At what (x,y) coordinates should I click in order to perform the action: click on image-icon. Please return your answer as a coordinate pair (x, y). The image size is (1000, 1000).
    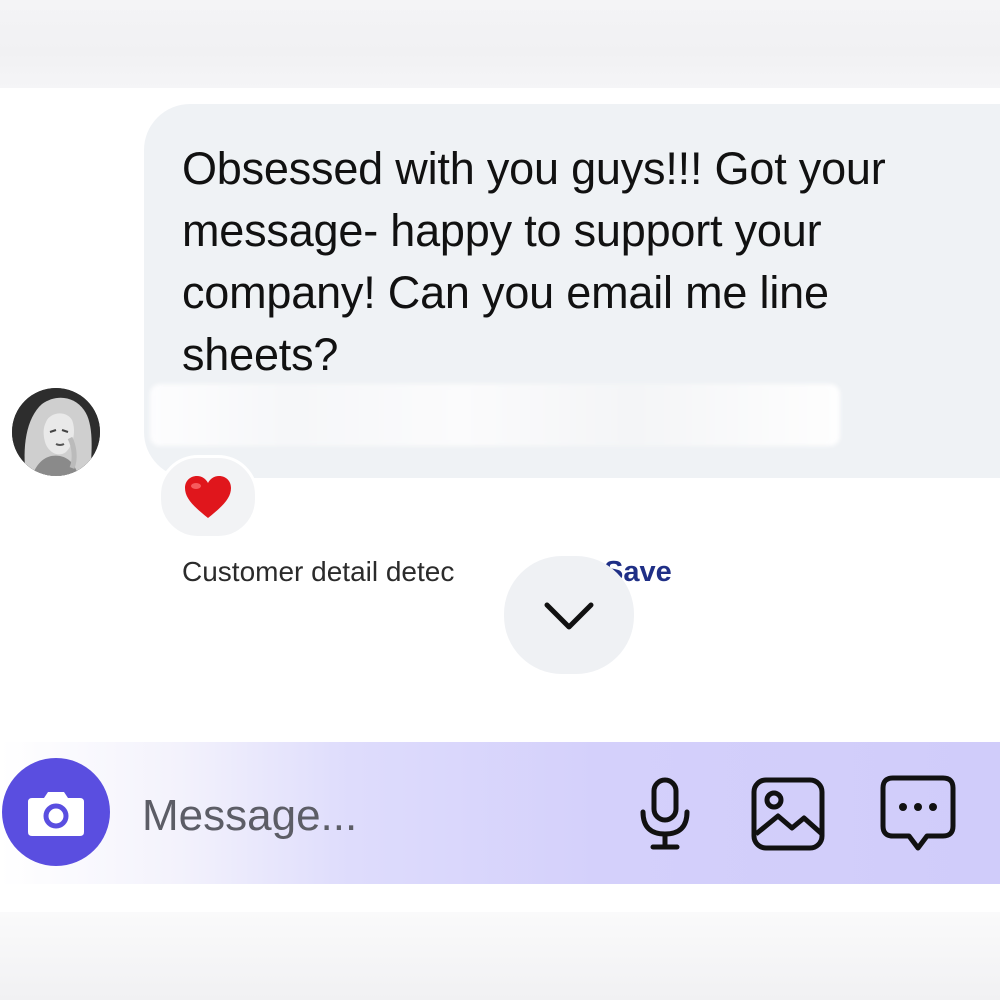
    Looking at the image, I should click on (788, 814).